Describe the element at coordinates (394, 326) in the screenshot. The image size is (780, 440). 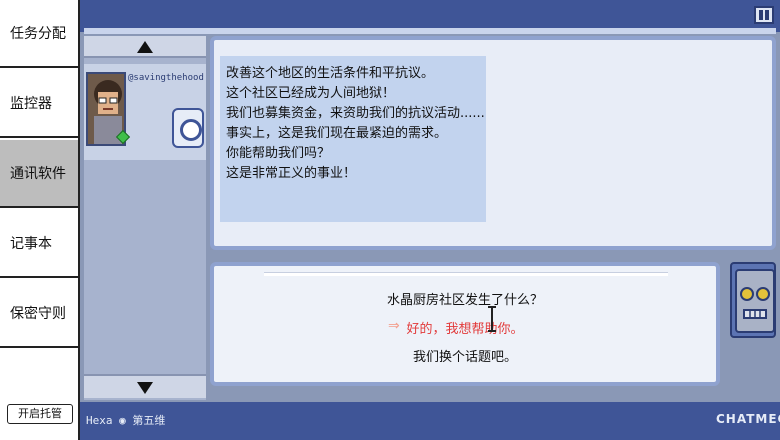
I see `selection-arrow-icon: ⇒` at that location.